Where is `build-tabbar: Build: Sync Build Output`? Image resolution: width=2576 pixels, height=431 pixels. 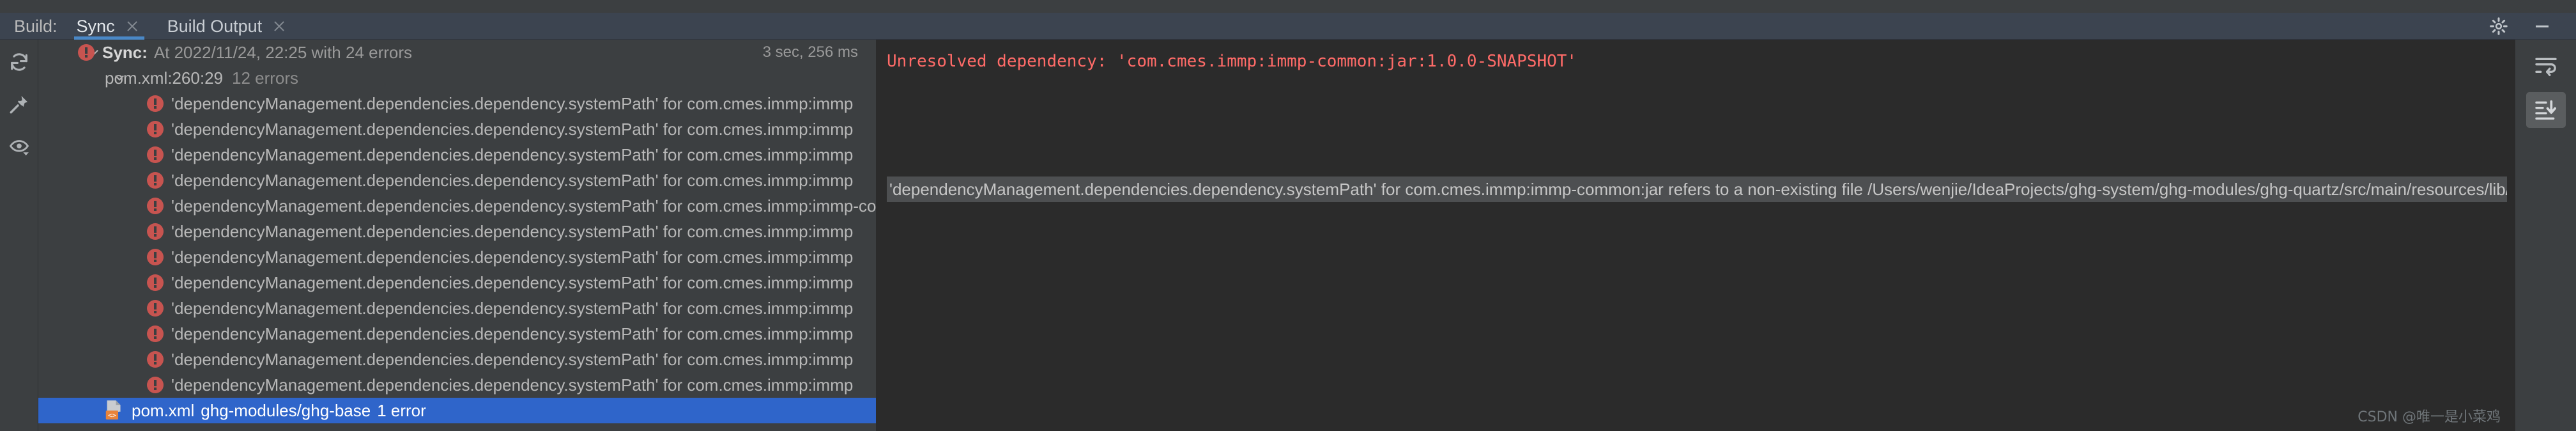 build-tabbar: Build: Sync Build Output is located at coordinates (1288, 26).